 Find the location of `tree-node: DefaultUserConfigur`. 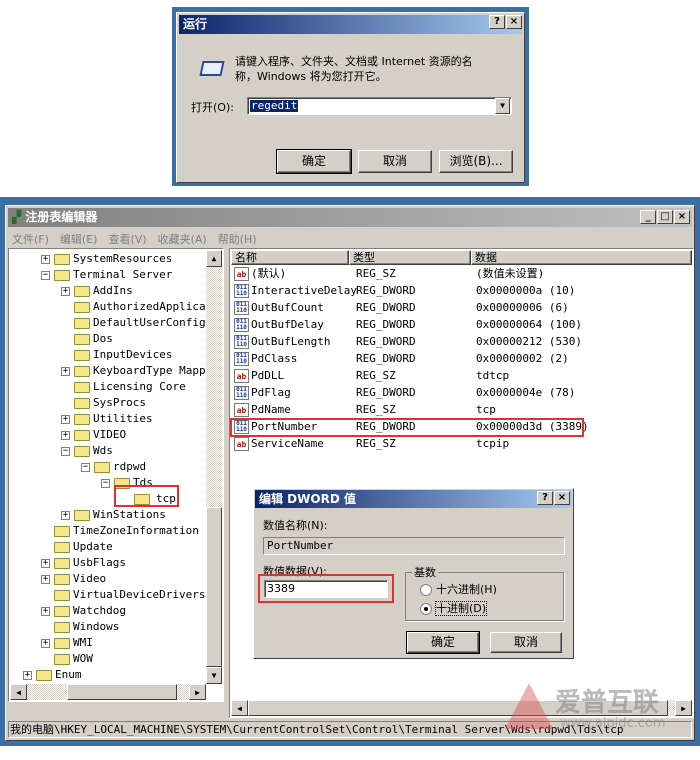

tree-node: DefaultUserConfigur is located at coordinates (114, 323).